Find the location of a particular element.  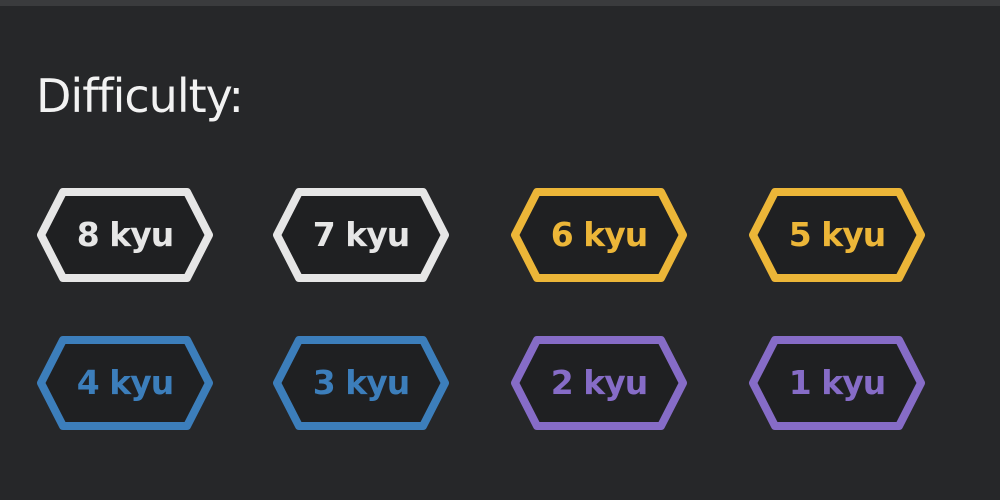

badge-label: 5 kyu is located at coordinates (837, 234).